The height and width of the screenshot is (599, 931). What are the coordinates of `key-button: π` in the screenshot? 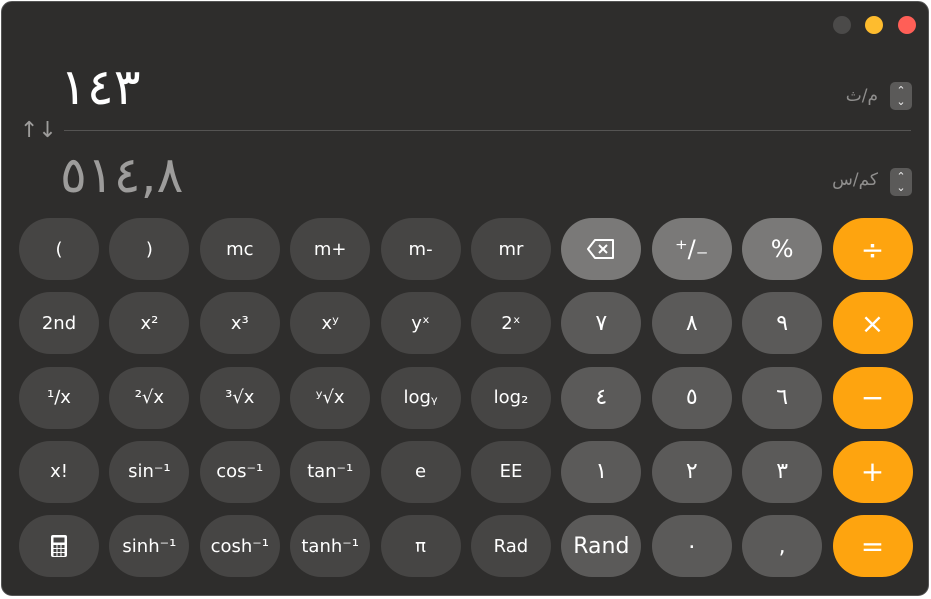 It's located at (420, 546).